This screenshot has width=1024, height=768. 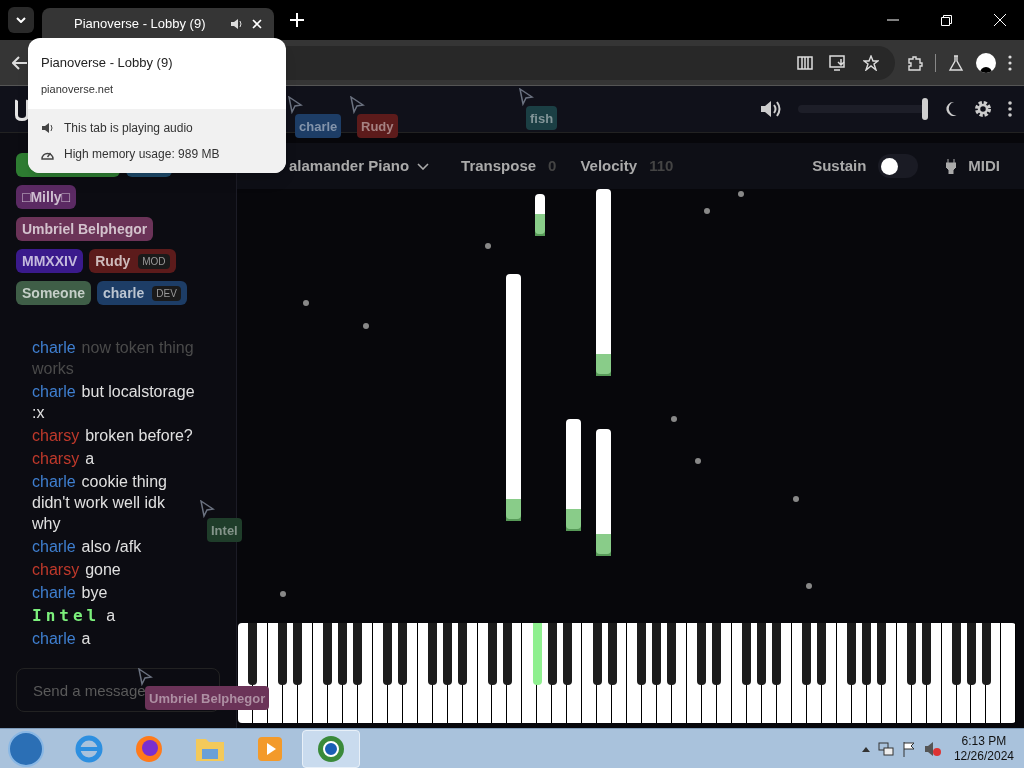 What do you see at coordinates (132, 261) in the screenshot?
I see `user-badge: Rudy MOD` at bounding box center [132, 261].